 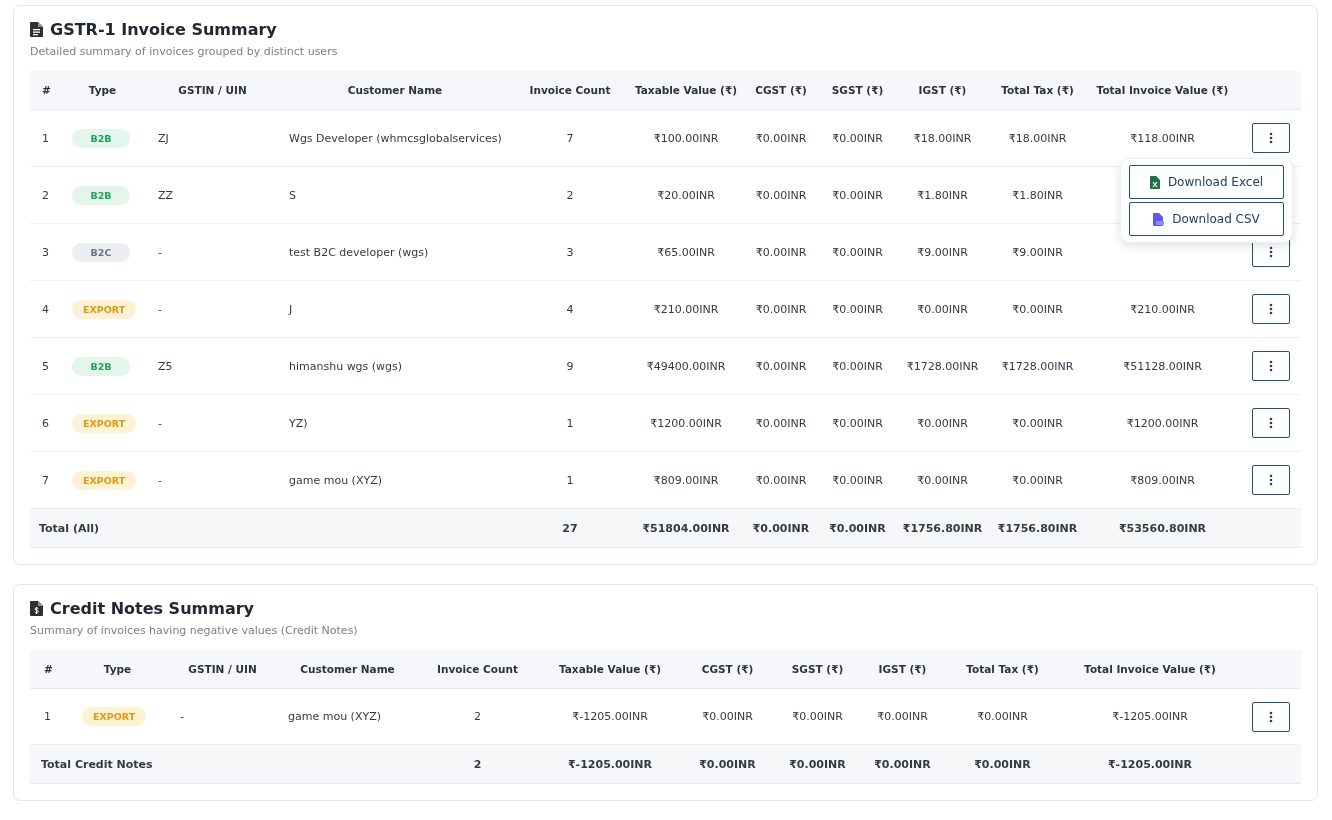 I want to click on column-header: SGST (₹), so click(x=857, y=90).